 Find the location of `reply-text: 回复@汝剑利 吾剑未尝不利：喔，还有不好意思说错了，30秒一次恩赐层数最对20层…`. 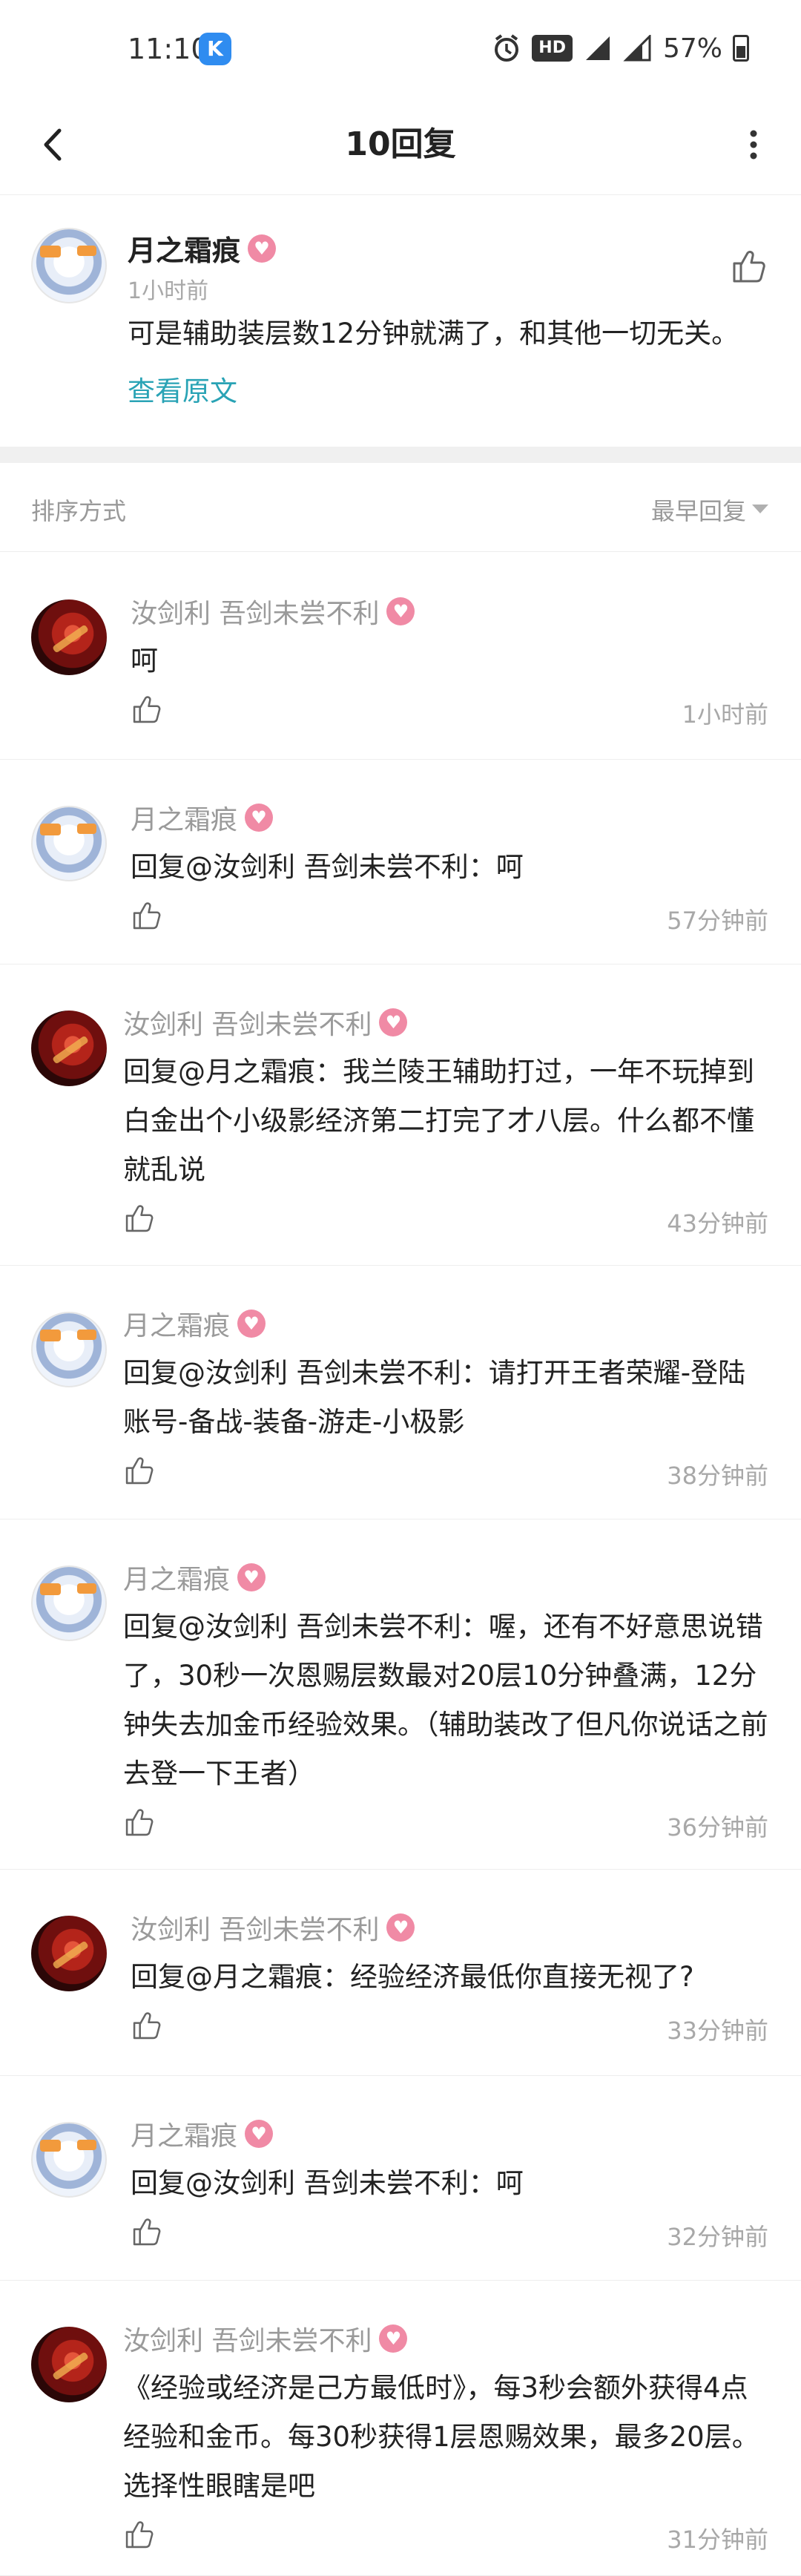

reply-text: 回复@汝剑利 吾剑未尝不利：喔，还有不好意思说错了，30秒一次恩赐层数最对20层… is located at coordinates (445, 1700).